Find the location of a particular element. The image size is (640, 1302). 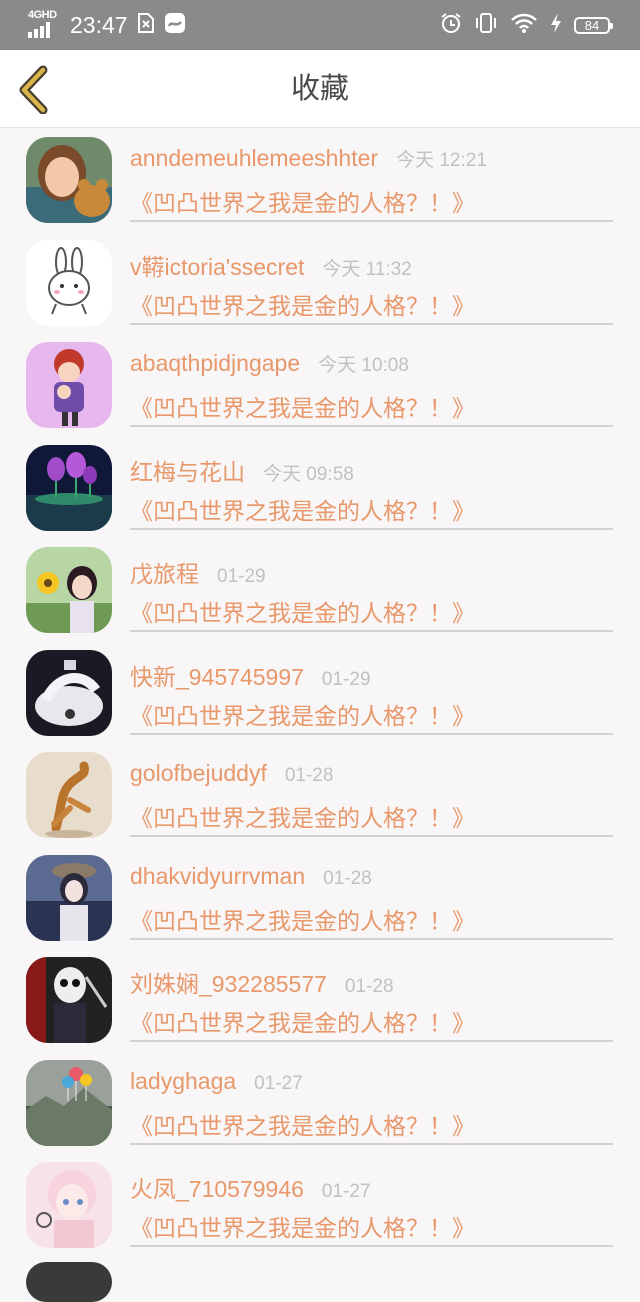

wifi-icon is located at coordinates (524, 25).